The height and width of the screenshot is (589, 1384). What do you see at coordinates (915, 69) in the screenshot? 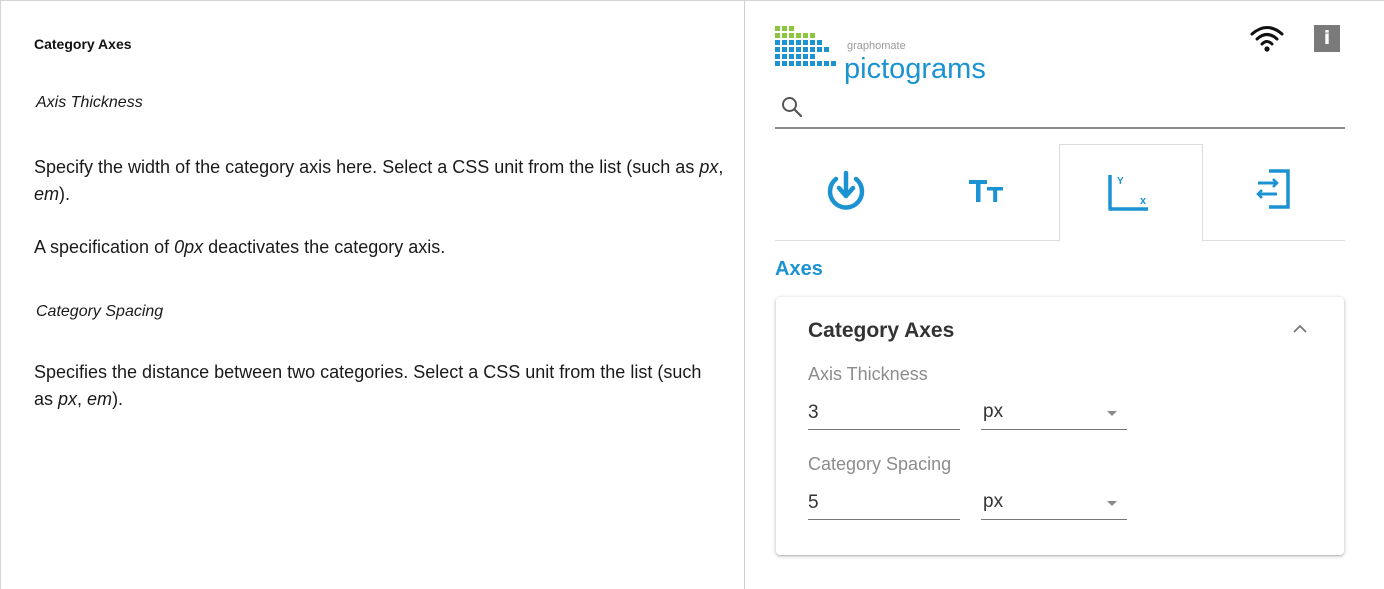
I see `brand-pictograms: pictograms` at bounding box center [915, 69].